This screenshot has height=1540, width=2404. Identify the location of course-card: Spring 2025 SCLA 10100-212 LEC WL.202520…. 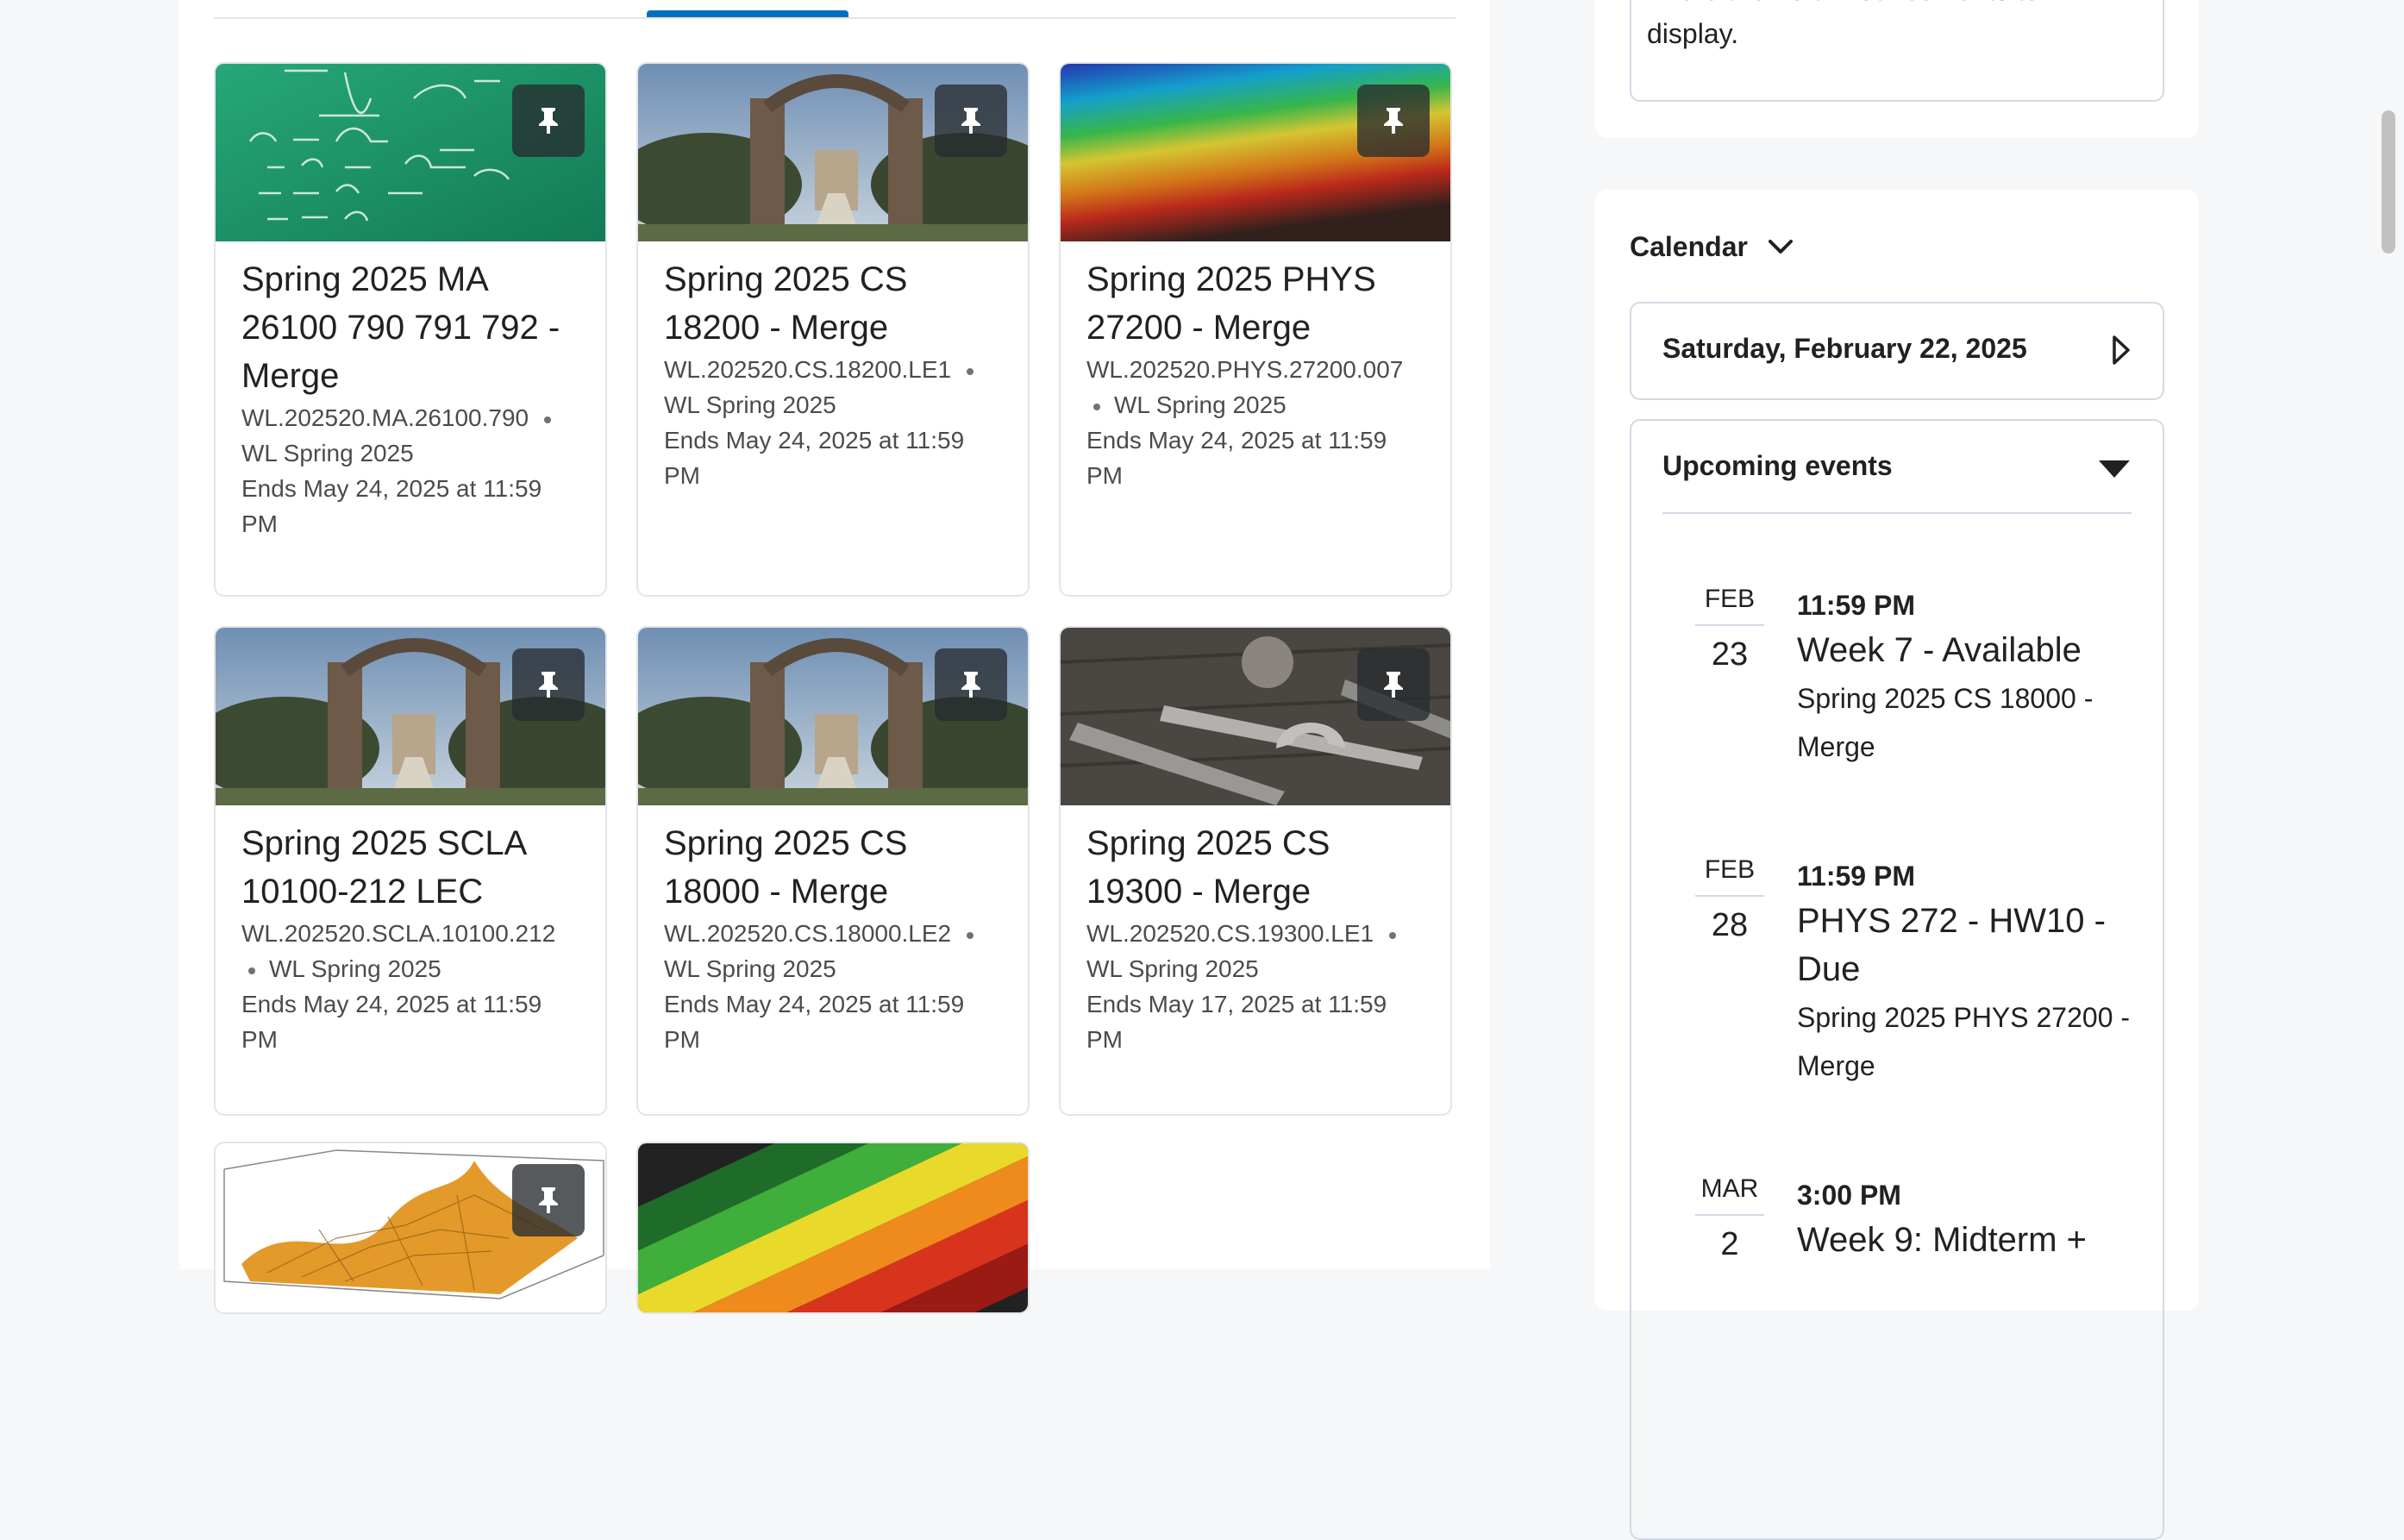
(411, 871).